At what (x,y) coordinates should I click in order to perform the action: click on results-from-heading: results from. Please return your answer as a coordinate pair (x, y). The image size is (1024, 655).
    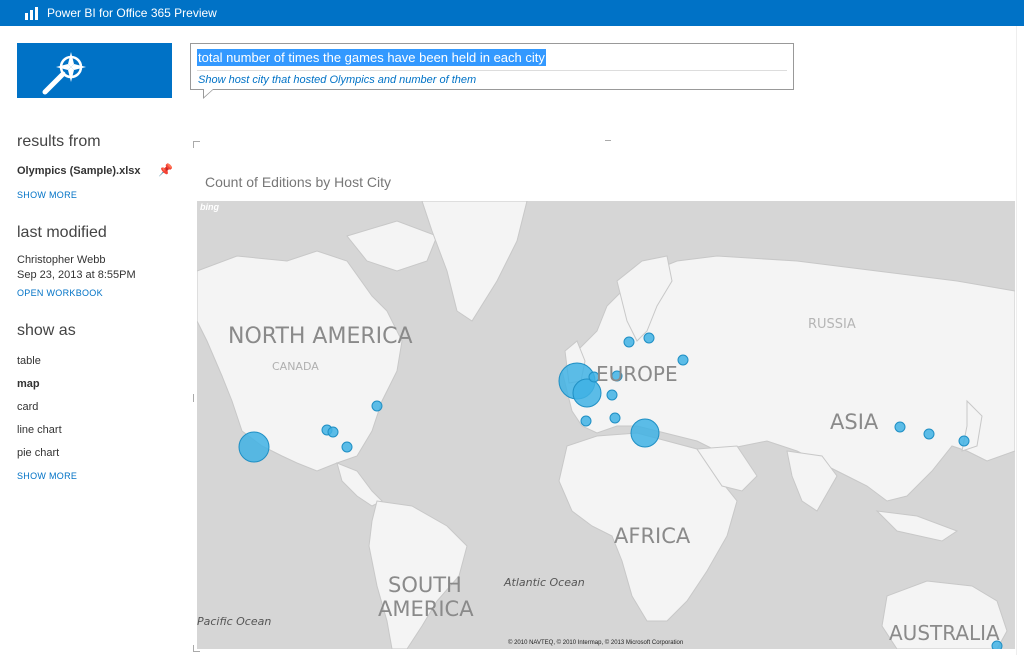
    Looking at the image, I should click on (59, 141).